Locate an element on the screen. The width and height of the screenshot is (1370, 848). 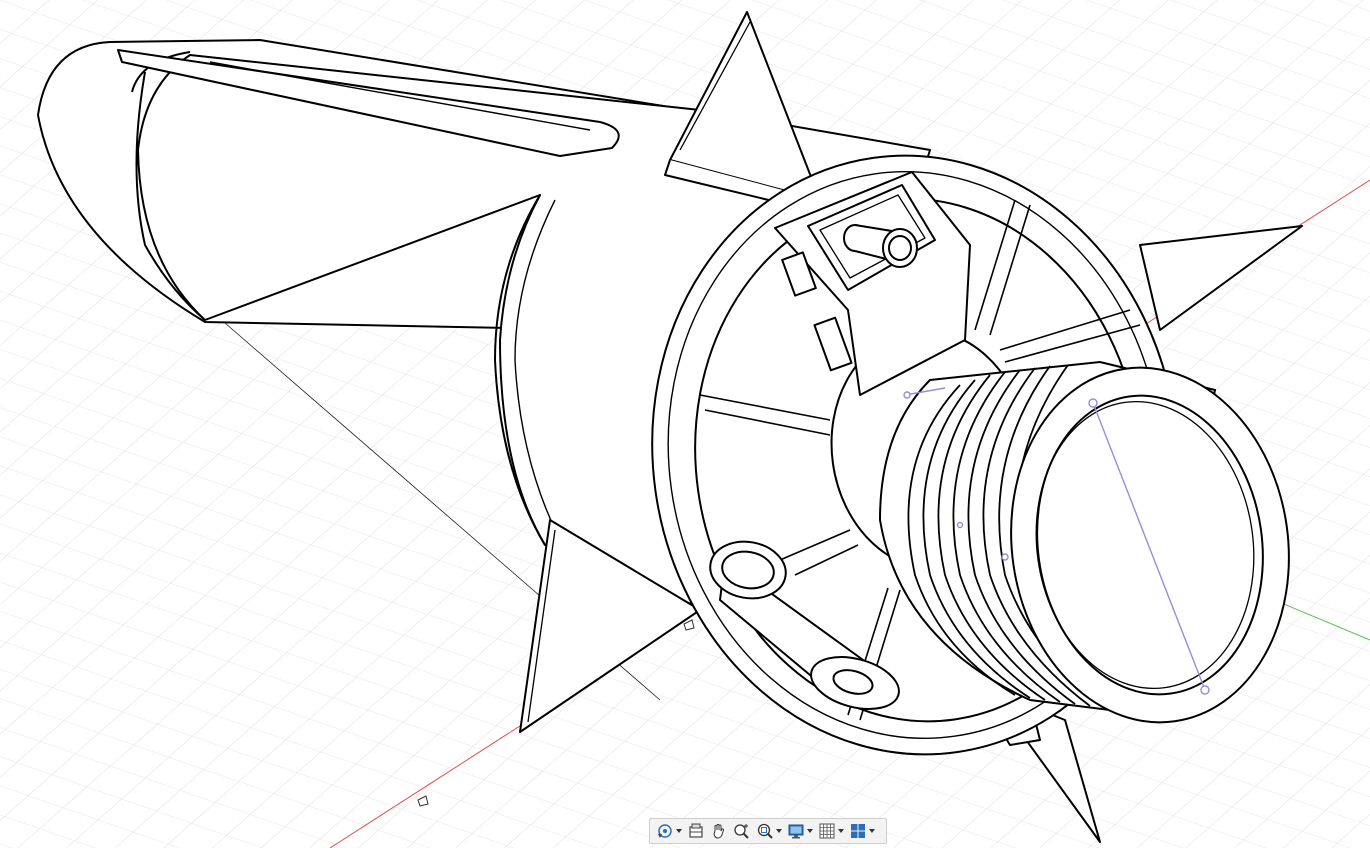
viewports-button is located at coordinates (862, 831).